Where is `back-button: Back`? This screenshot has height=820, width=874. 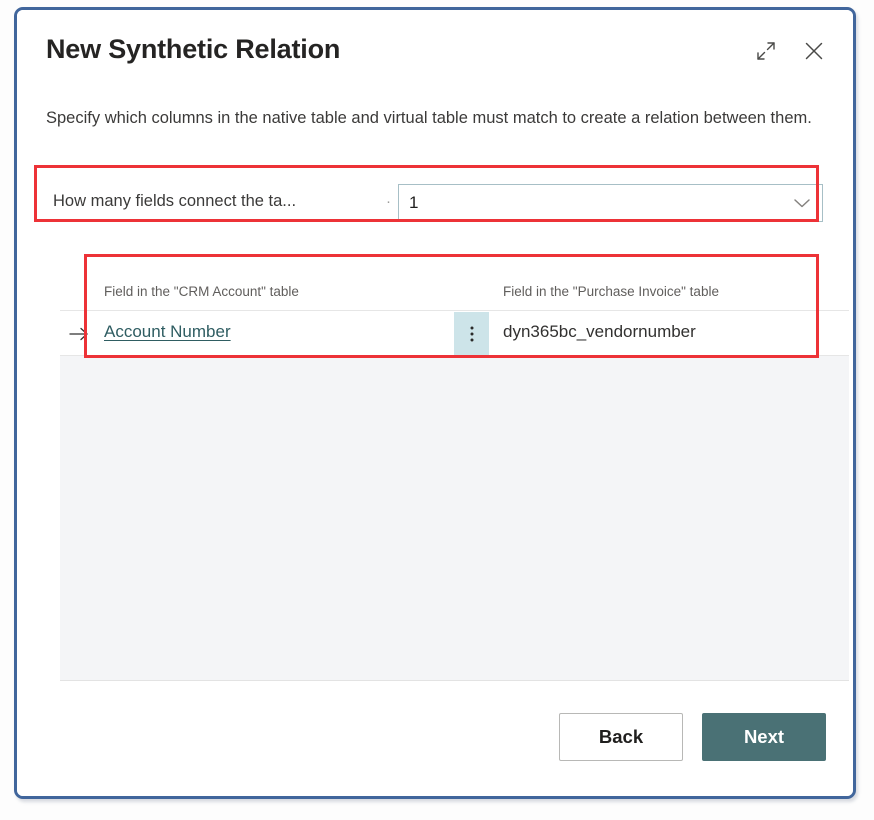
back-button: Back is located at coordinates (621, 737).